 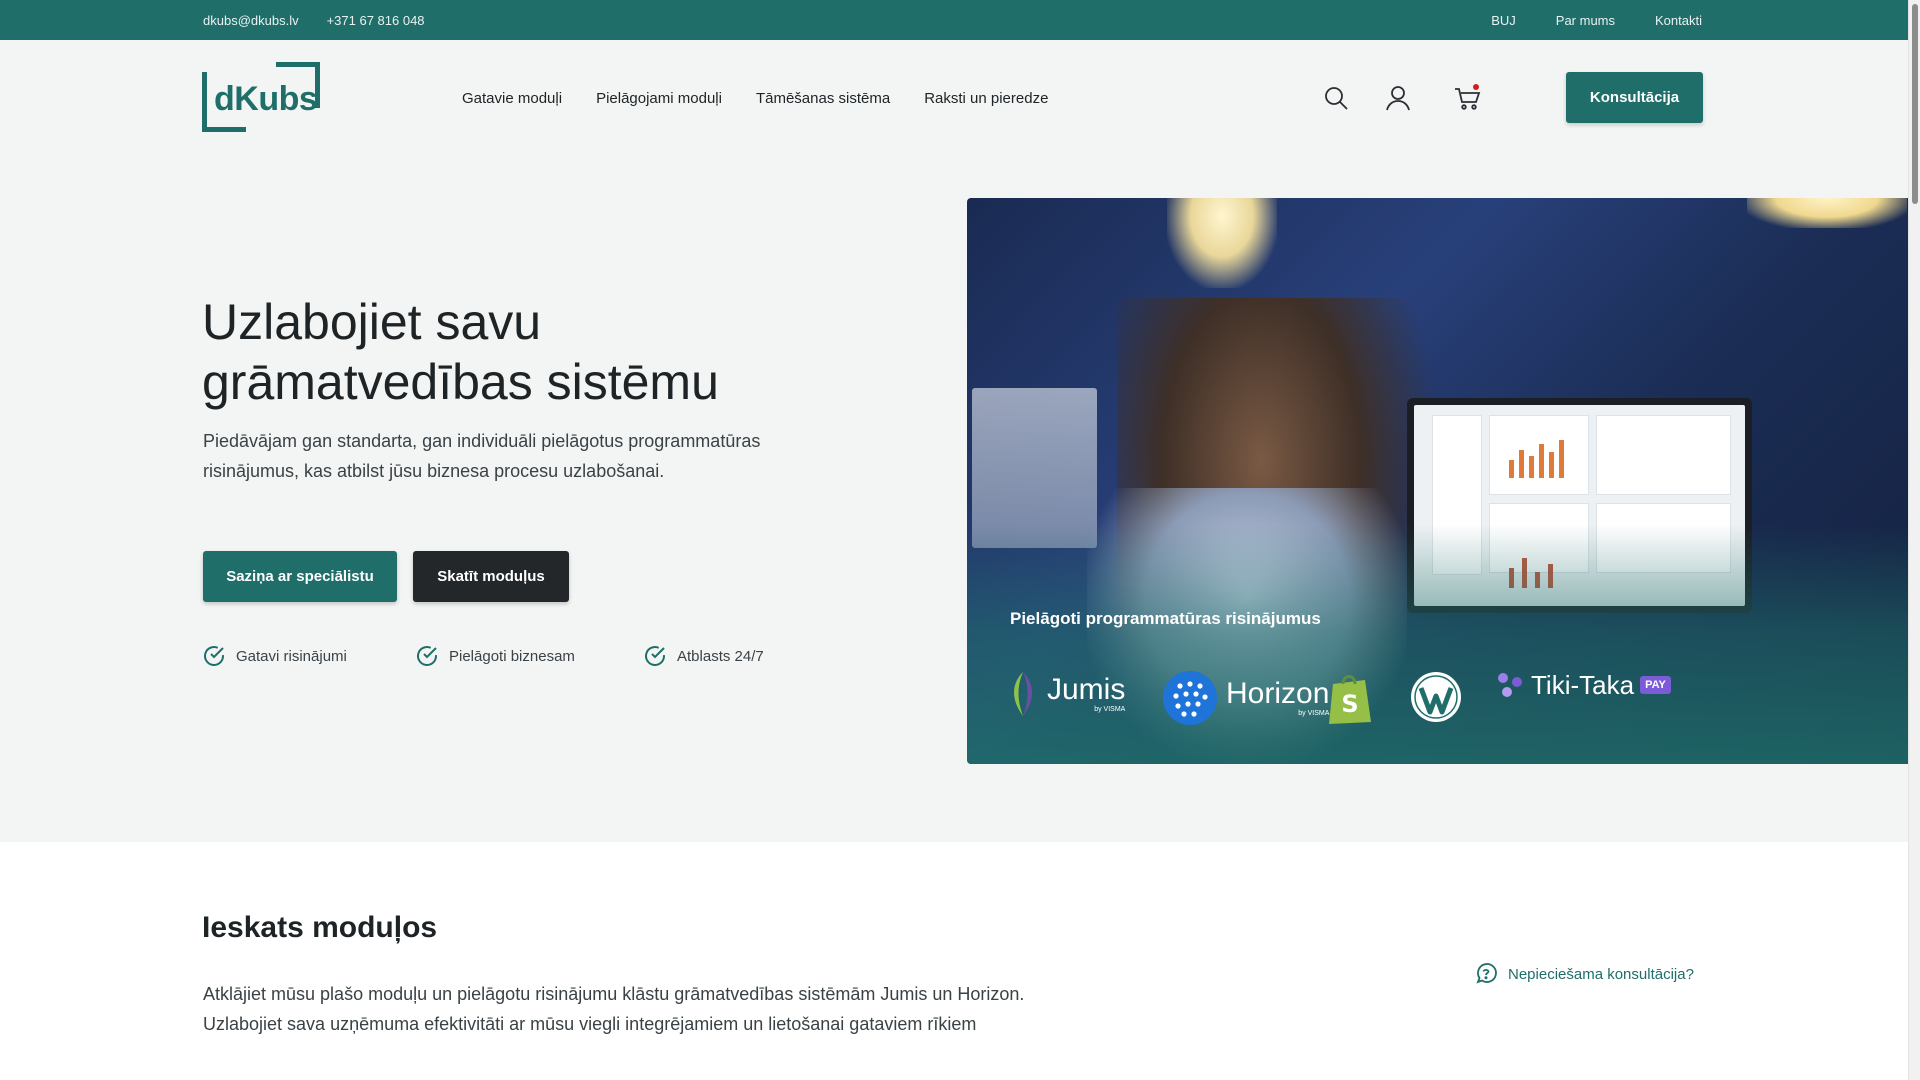 I want to click on feature-item: Gatavi risinājumi, so click(x=274, y=656).